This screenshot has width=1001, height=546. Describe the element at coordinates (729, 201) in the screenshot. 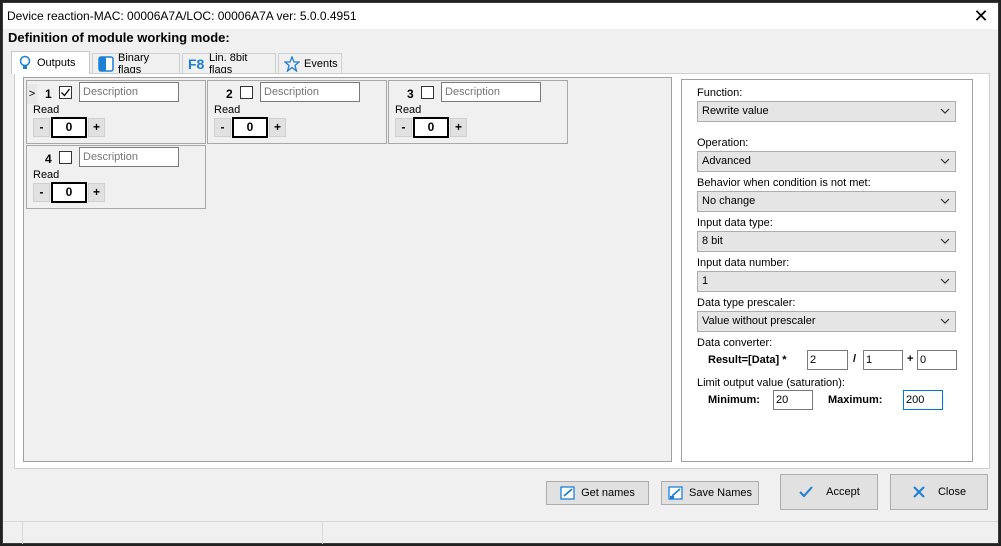

I see `behavior-select-value: No change` at that location.